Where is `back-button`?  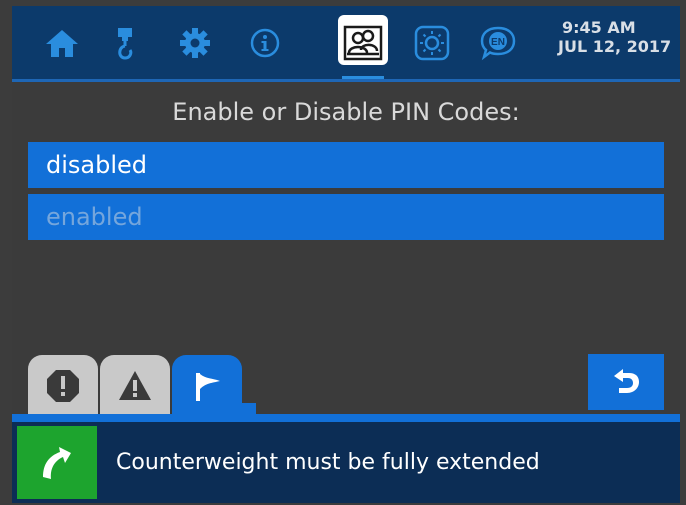 back-button is located at coordinates (626, 382).